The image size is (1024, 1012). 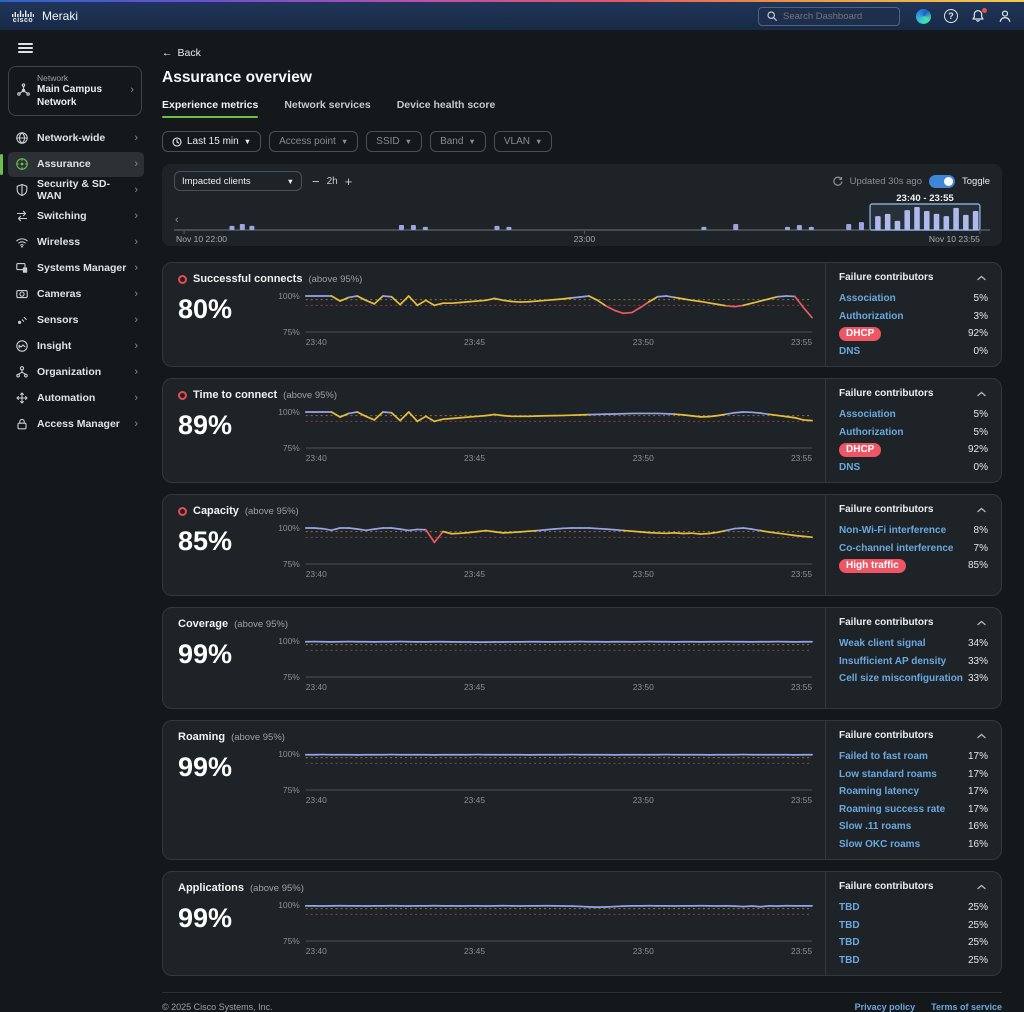 I want to click on webex-globe-icon, so click(x=923, y=16).